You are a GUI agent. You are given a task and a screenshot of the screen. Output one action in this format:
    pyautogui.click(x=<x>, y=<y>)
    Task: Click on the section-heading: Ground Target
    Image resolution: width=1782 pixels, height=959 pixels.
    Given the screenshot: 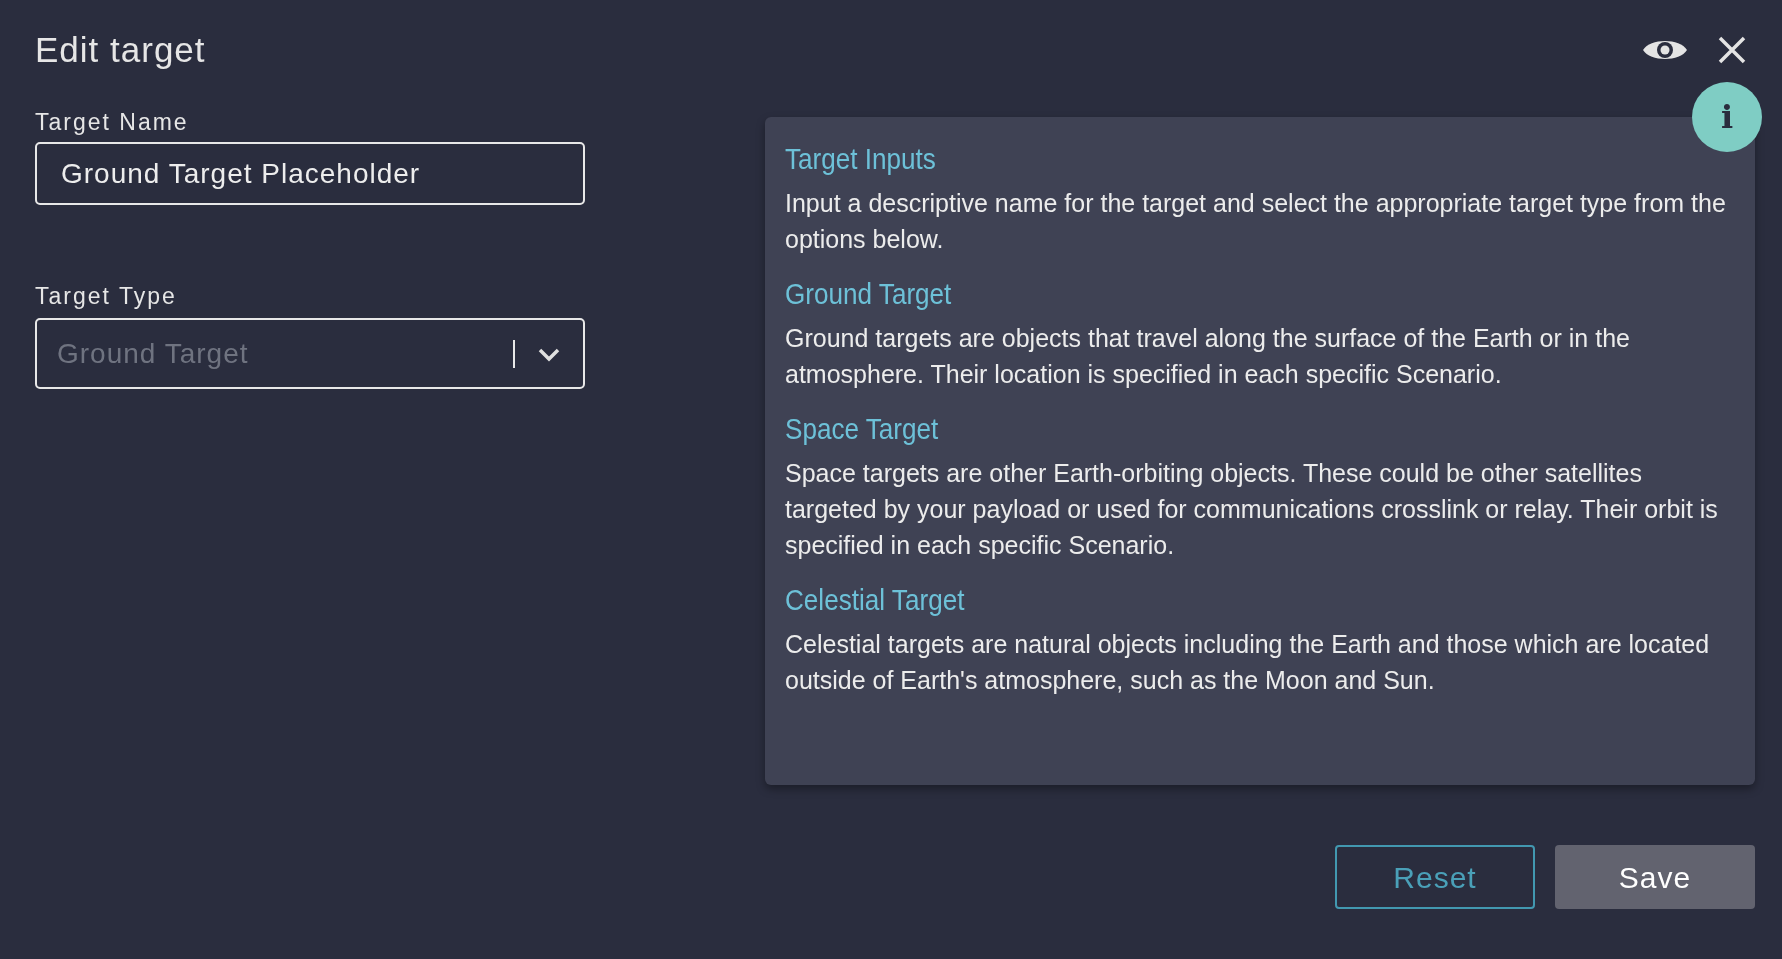 What is the action you would take?
    pyautogui.click(x=869, y=294)
    